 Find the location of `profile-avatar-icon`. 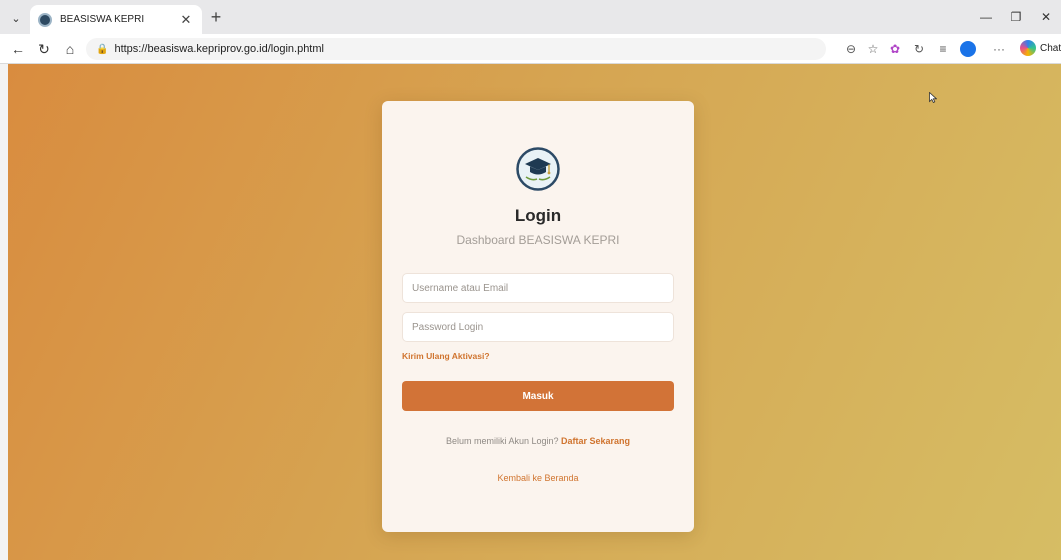

profile-avatar-icon is located at coordinates (968, 49).